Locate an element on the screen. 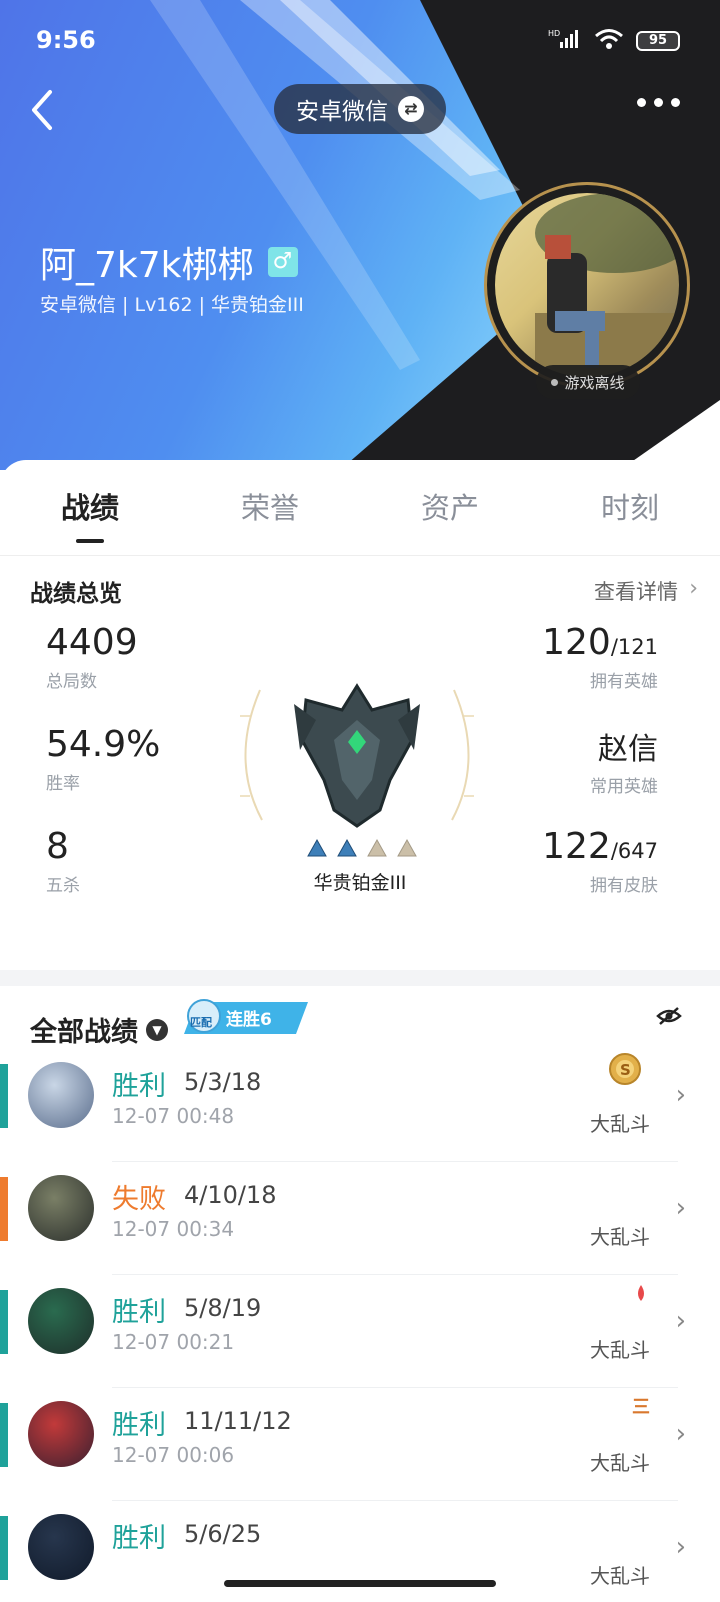  match-row: 胜利 11/11/12 12-07 00:06 三大乱斗 › is located at coordinates (360, 1445).